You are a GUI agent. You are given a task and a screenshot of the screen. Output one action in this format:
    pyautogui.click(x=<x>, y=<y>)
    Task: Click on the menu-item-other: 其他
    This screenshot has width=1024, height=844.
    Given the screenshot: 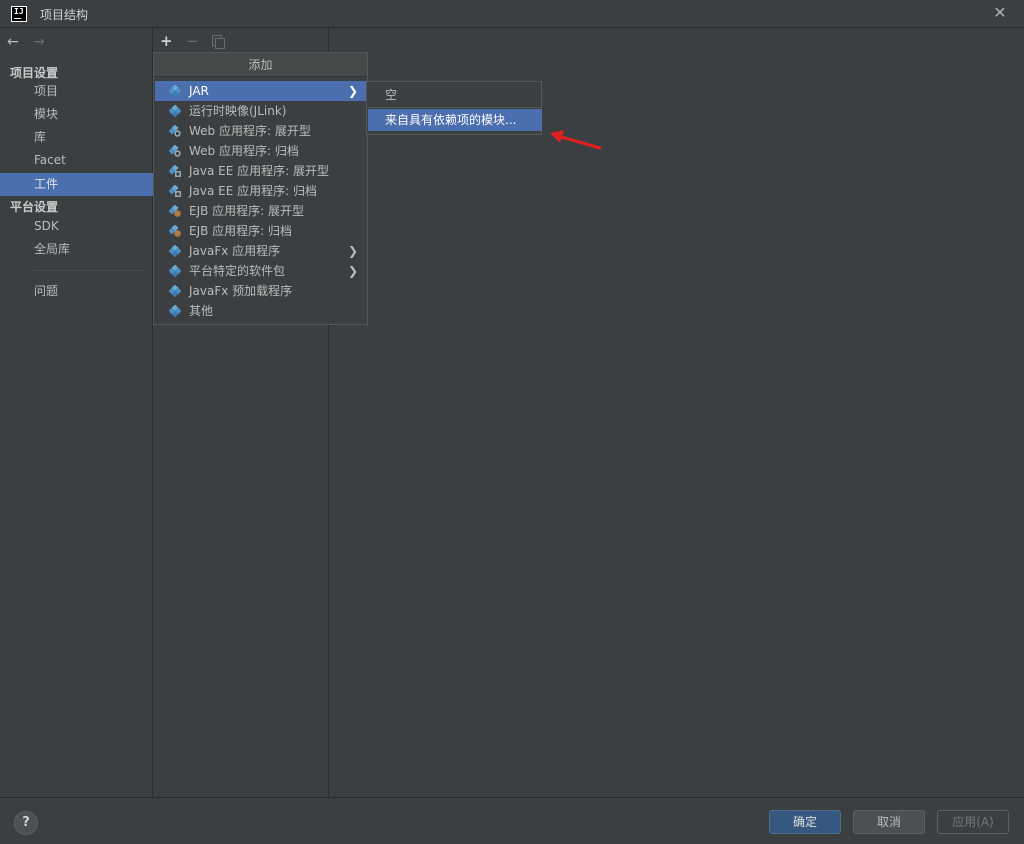 What is the action you would take?
    pyautogui.click(x=261, y=311)
    